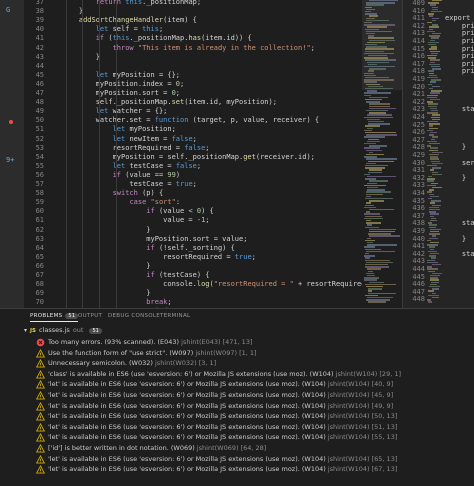  What do you see at coordinates (208, 202) in the screenshot?
I see `code-line: 59 case "sort":` at bounding box center [208, 202].